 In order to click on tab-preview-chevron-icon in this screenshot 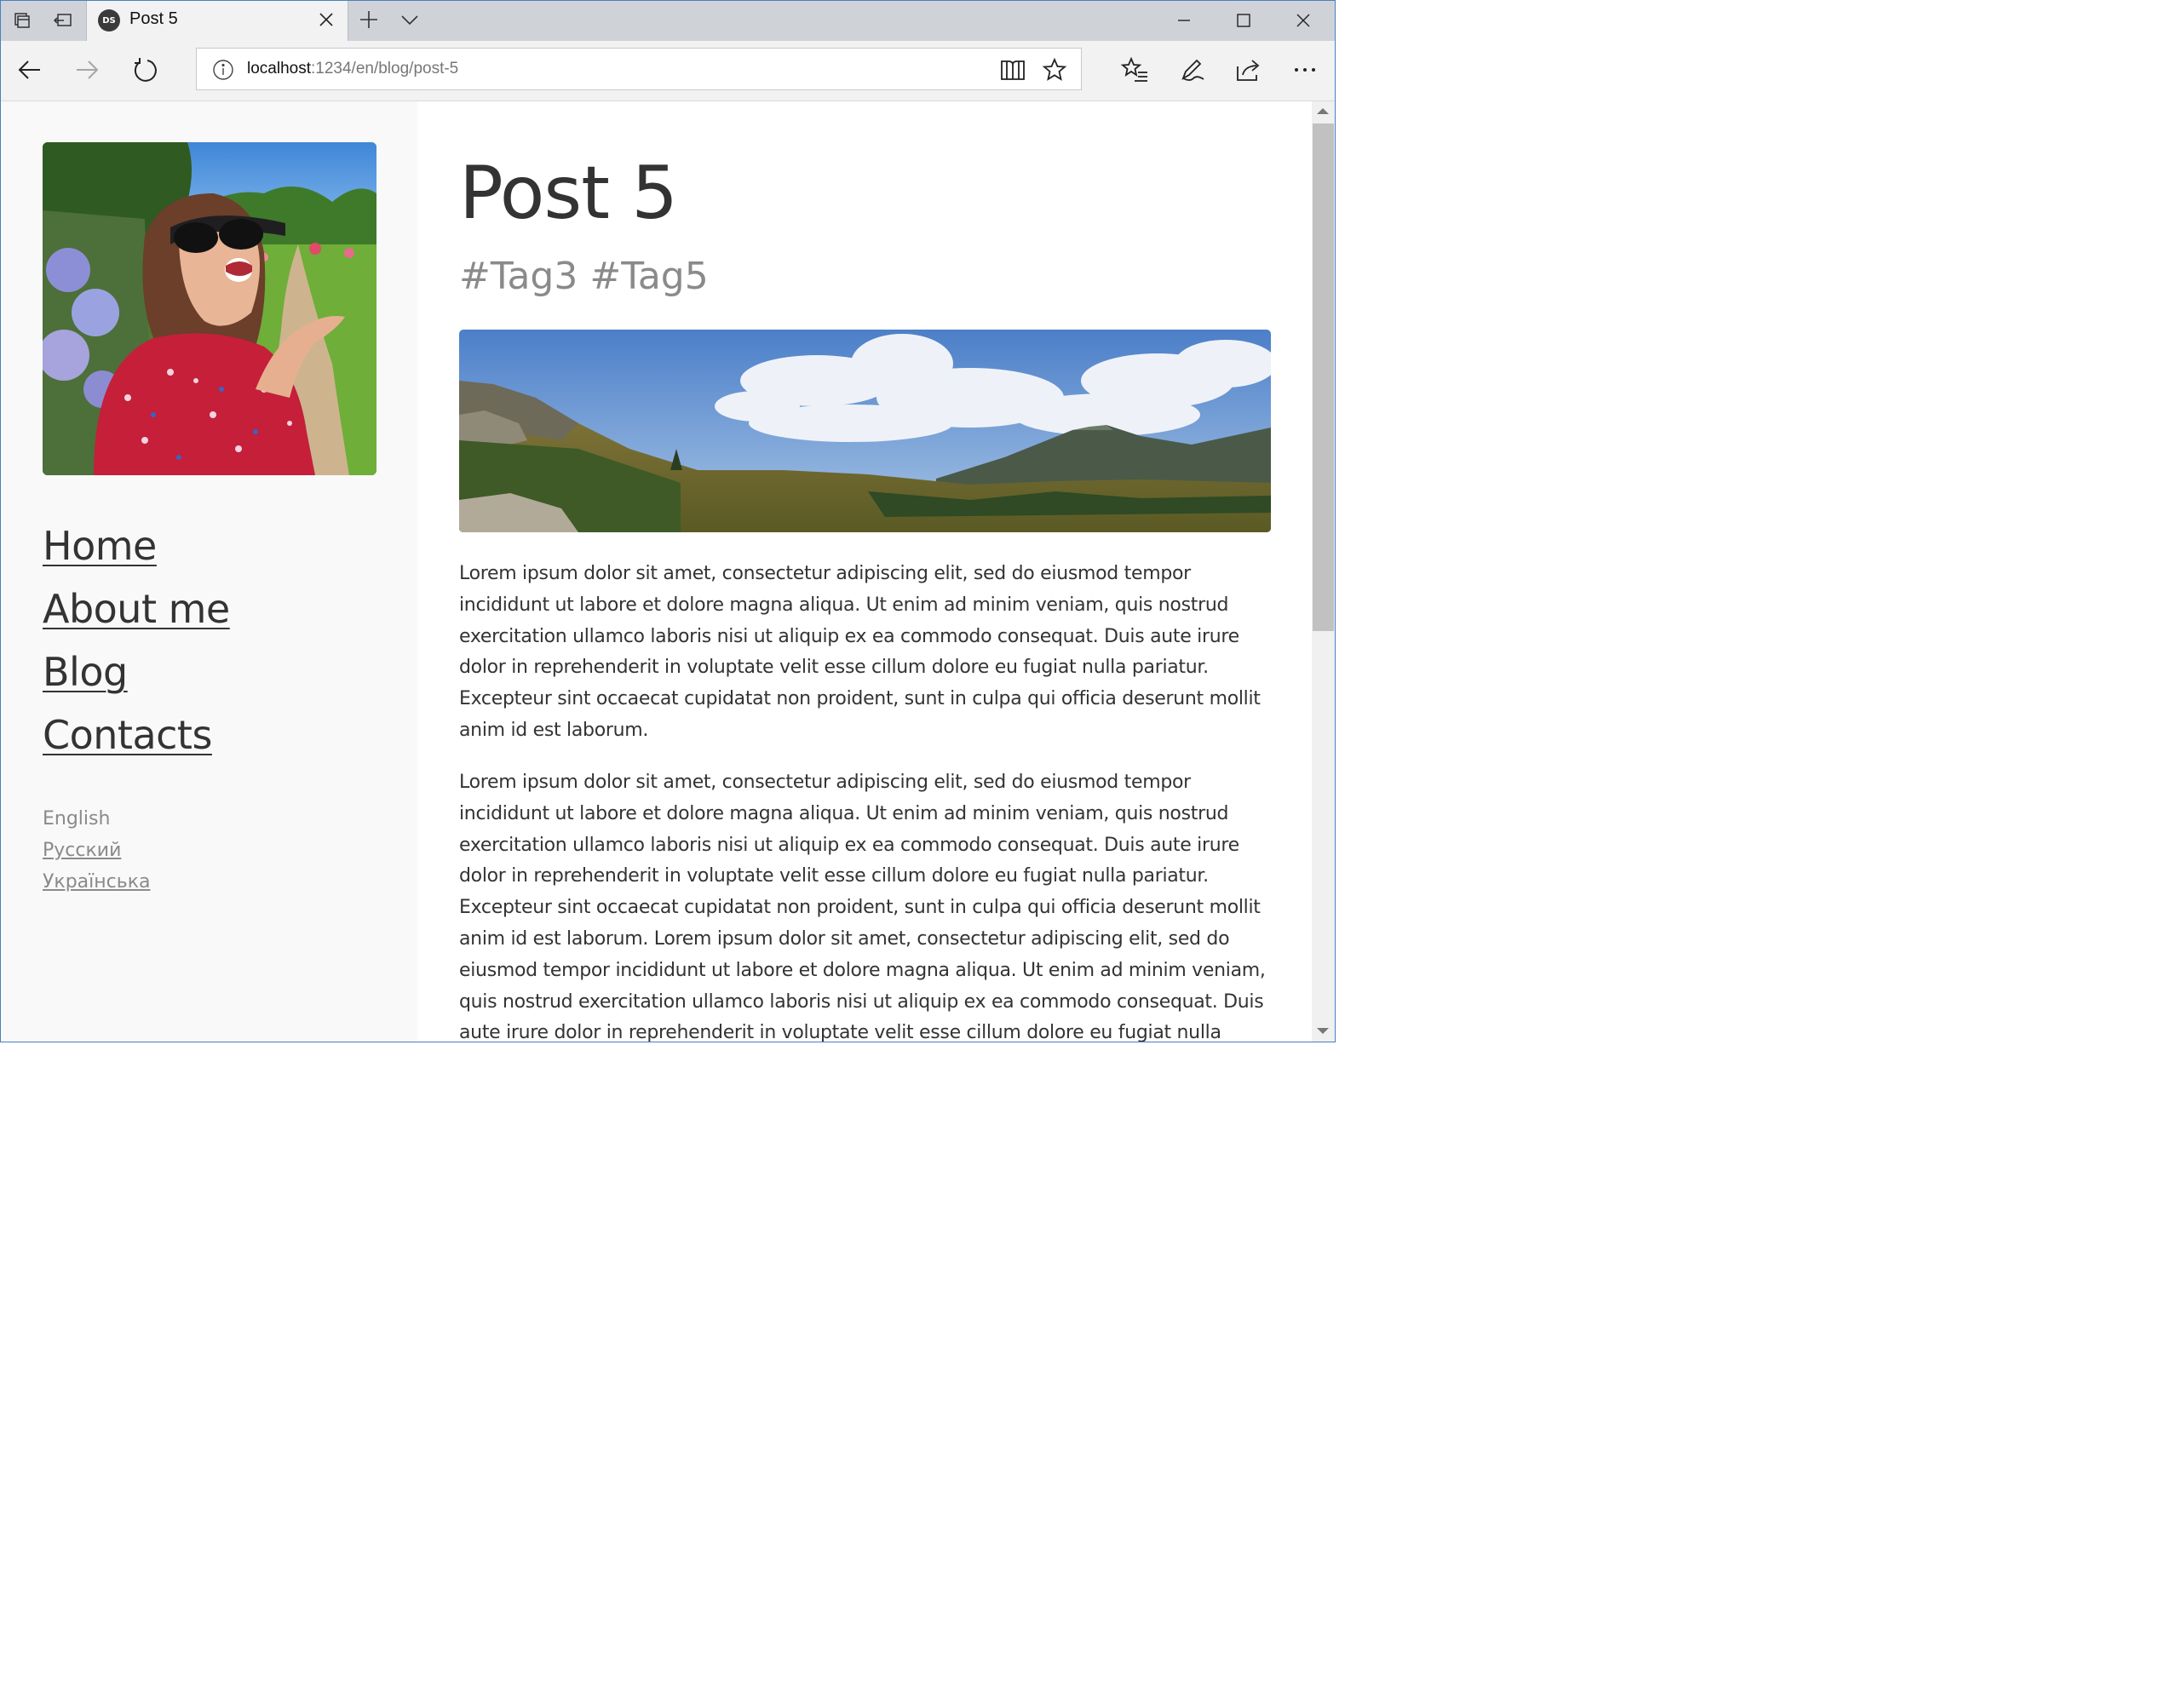, I will do `click(410, 21)`.